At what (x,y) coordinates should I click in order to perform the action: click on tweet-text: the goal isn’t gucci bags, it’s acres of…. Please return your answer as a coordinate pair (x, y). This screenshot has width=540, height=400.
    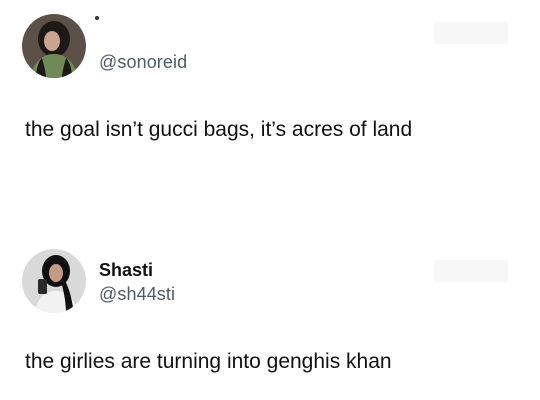
    Looking at the image, I should click on (219, 129).